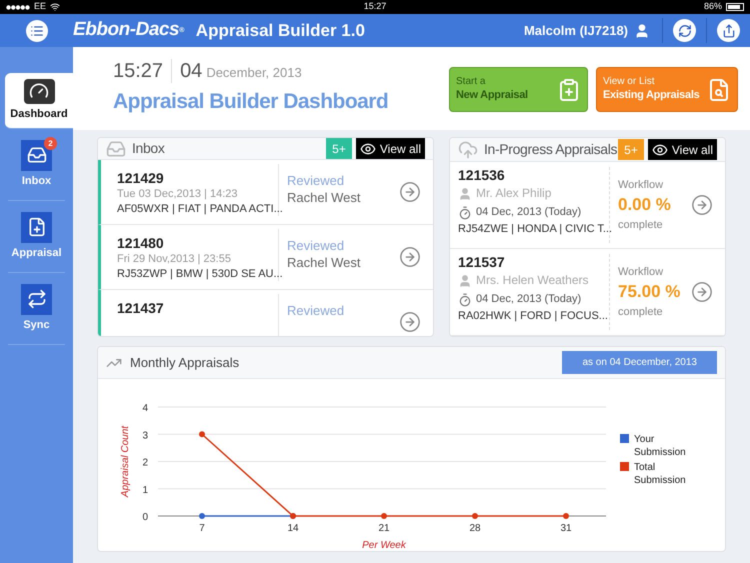 Image resolution: width=750 pixels, height=563 pixels. Describe the element at coordinates (514, 193) in the screenshot. I see `customer-name: Mr. Alex Philip` at that location.